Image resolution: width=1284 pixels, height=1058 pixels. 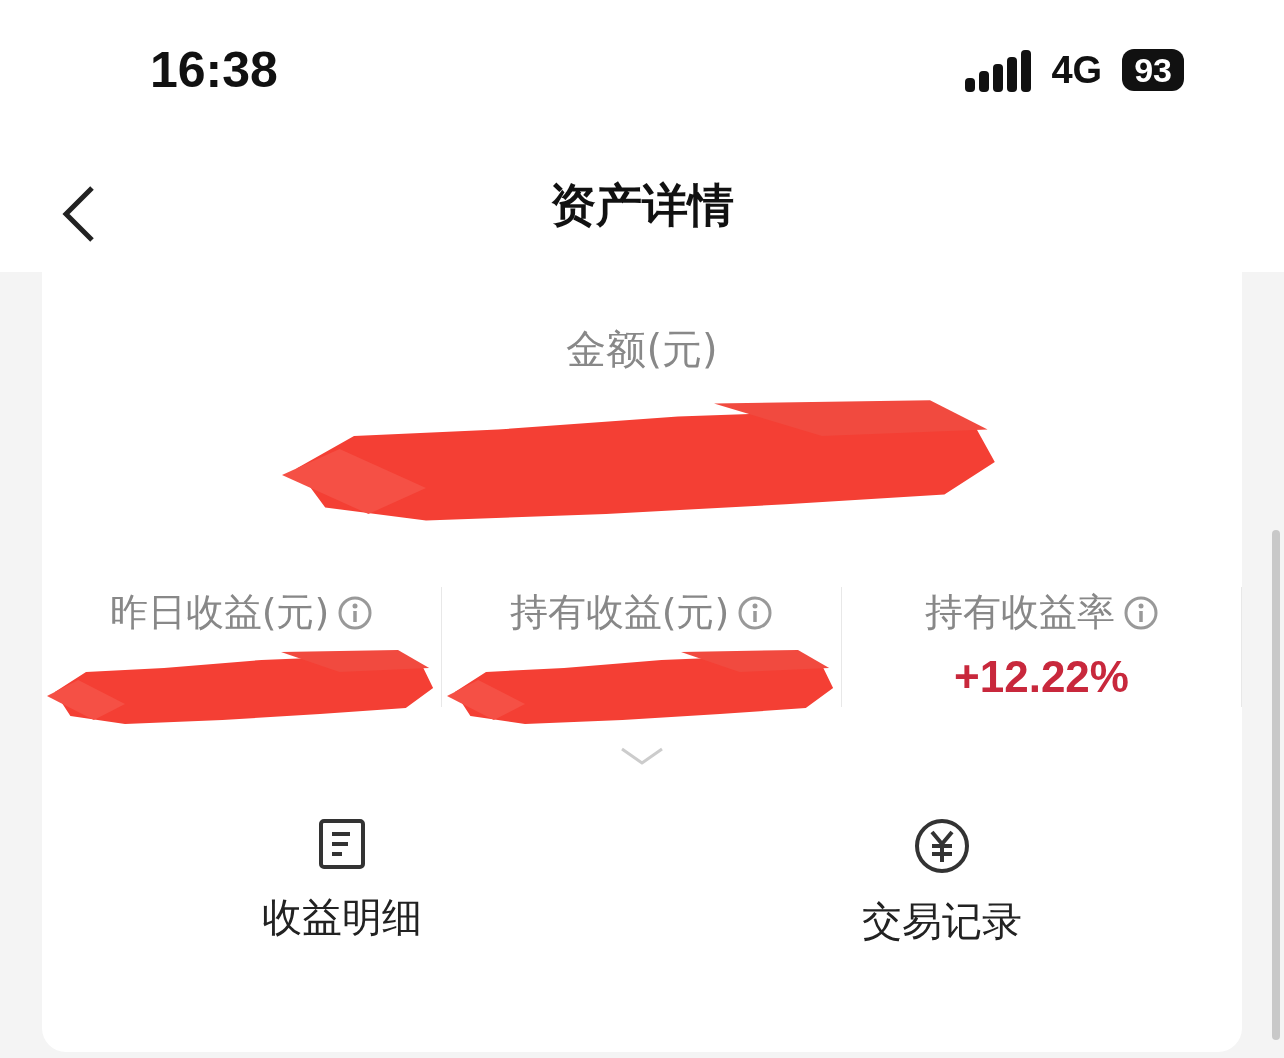 I want to click on network-label: 4G, so click(x=1077, y=70).